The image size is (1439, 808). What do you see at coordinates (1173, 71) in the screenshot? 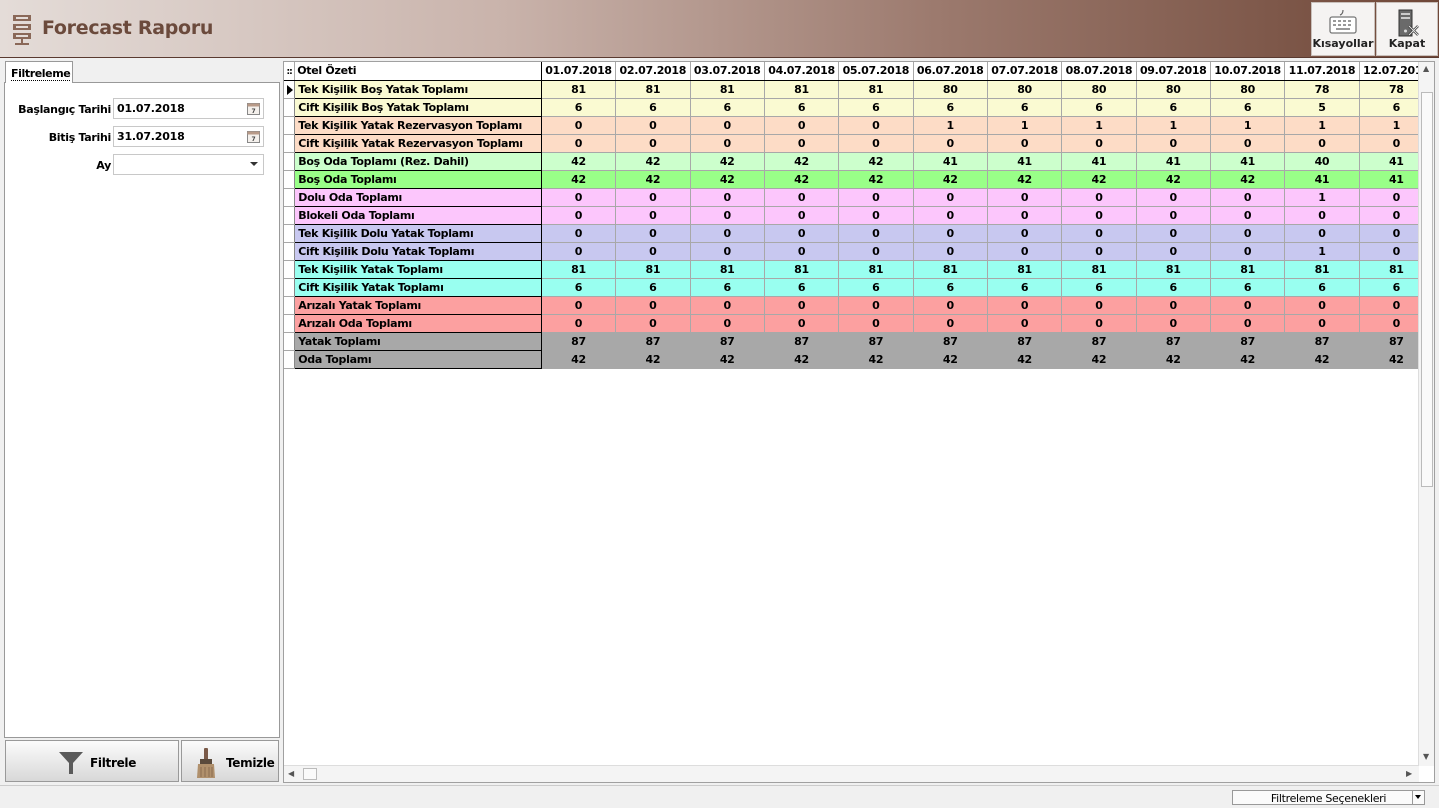
I see `column-header-date: 09.07.2018` at bounding box center [1173, 71].